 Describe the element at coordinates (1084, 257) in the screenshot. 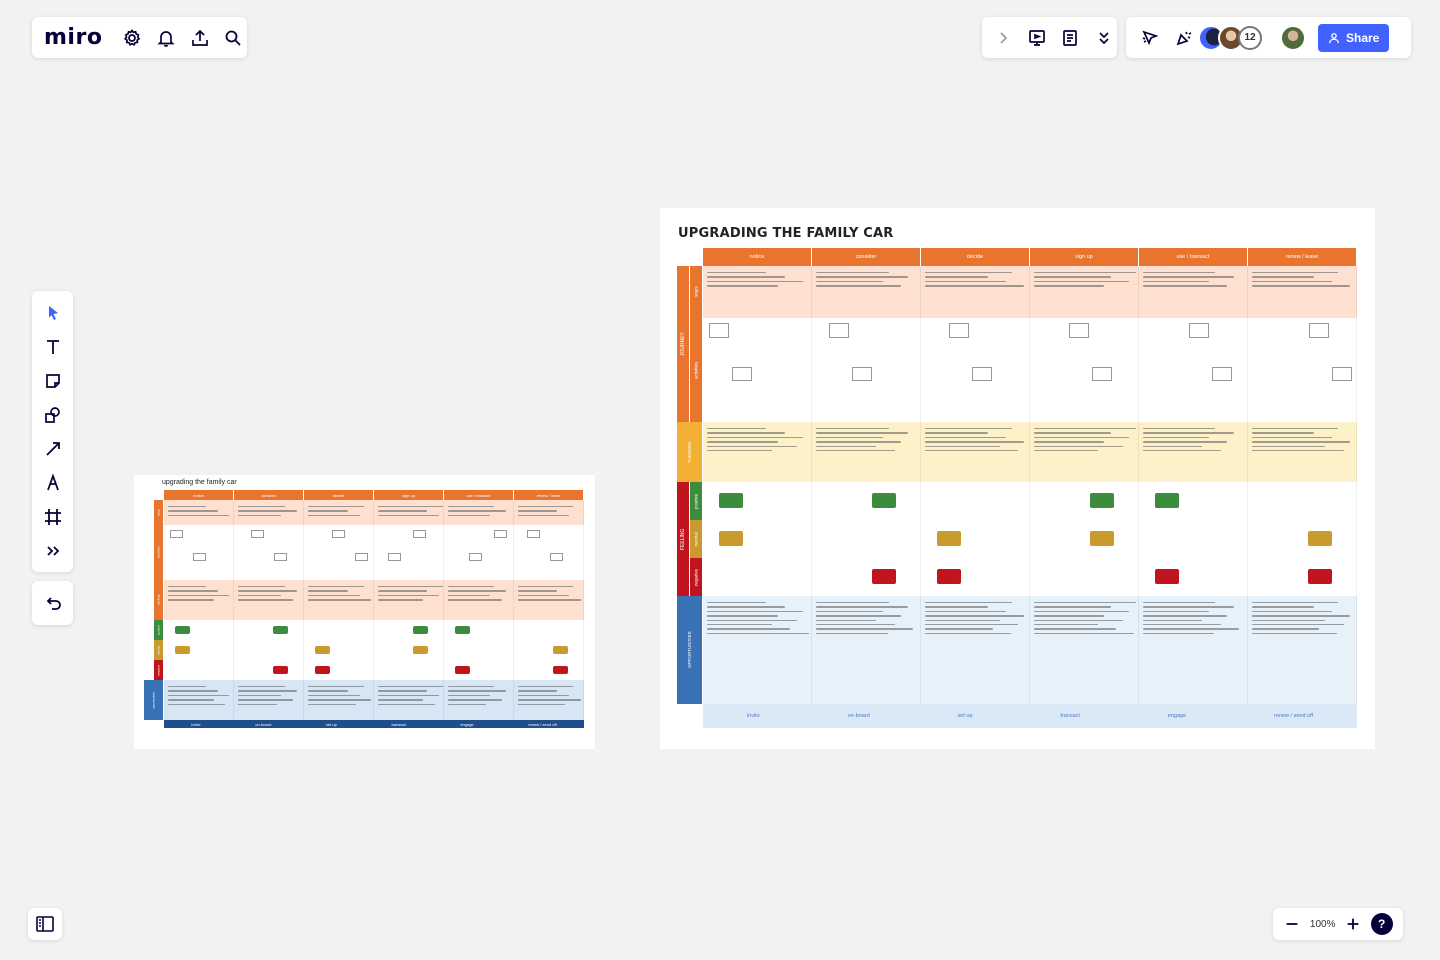

I see `stage-header: sign up` at that location.